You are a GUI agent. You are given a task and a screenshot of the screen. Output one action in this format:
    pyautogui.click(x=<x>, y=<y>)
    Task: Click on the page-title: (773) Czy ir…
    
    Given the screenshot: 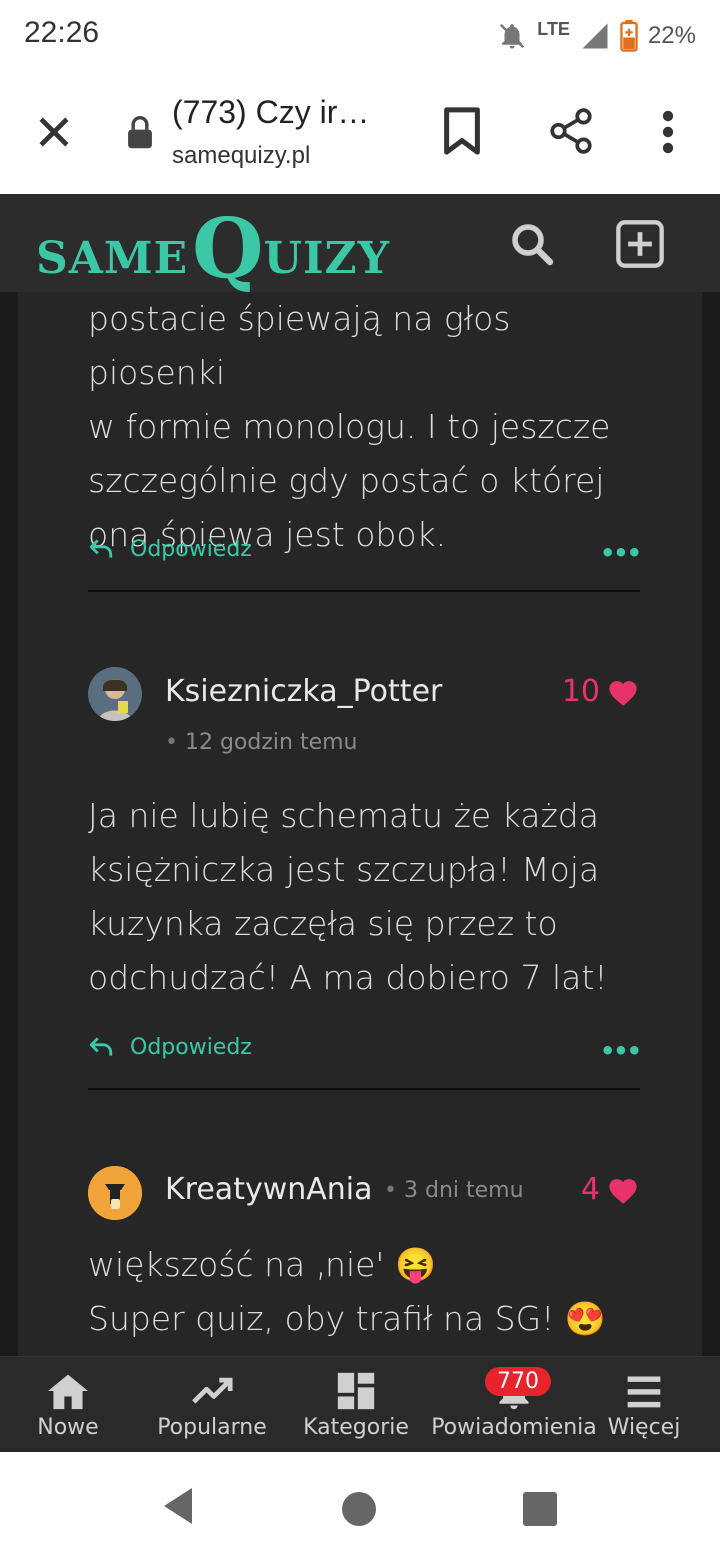 What is the action you would take?
    pyautogui.click(x=270, y=112)
    